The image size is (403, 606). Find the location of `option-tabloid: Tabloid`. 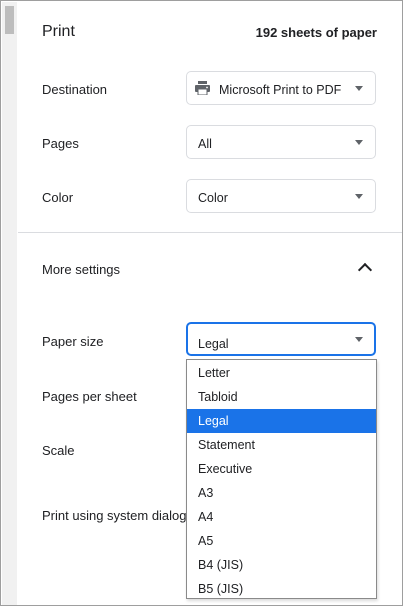

option-tabloid: Tabloid is located at coordinates (281, 397).